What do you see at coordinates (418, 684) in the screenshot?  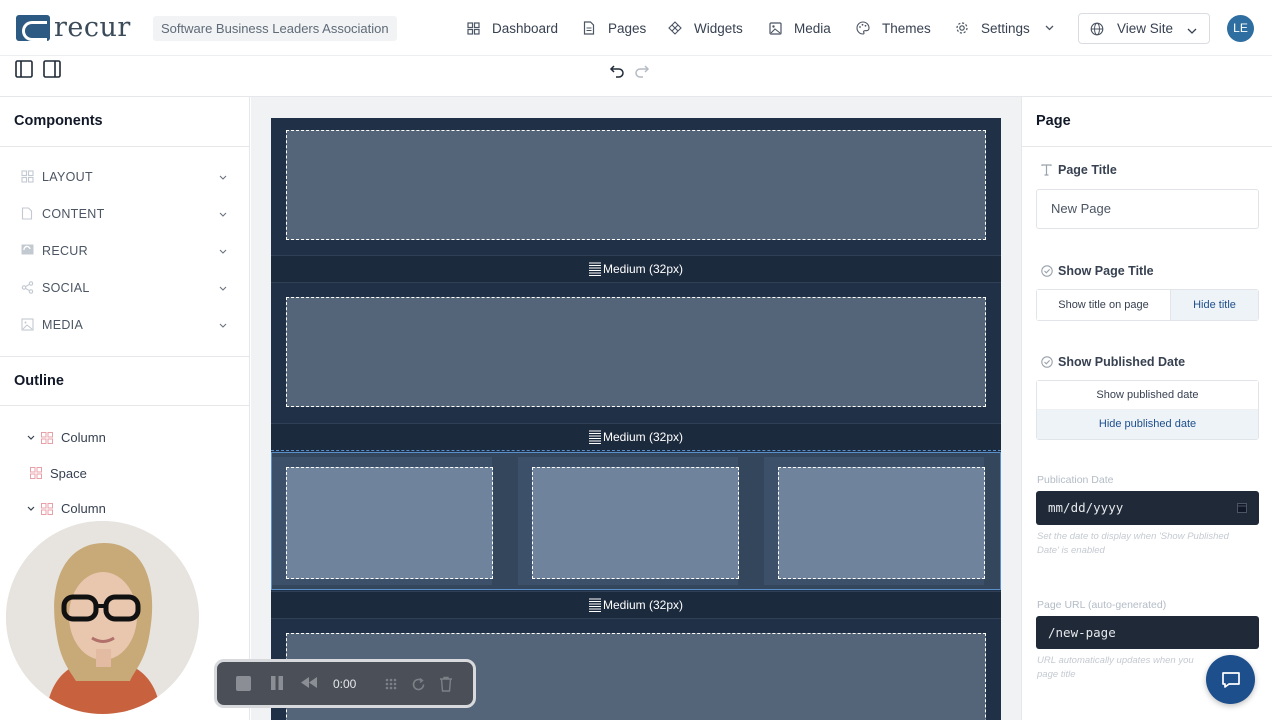 I see `restart-icon` at bounding box center [418, 684].